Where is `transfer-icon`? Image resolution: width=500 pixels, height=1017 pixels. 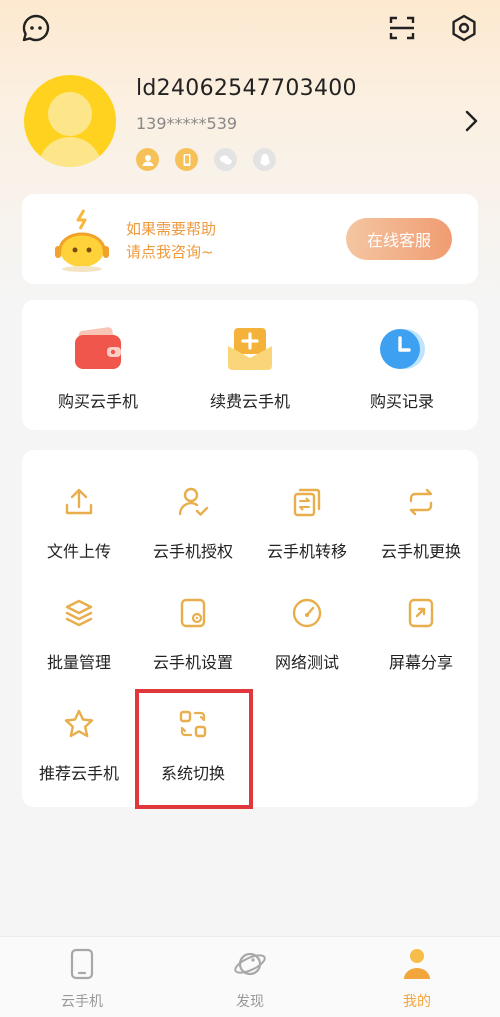 transfer-icon is located at coordinates (307, 502).